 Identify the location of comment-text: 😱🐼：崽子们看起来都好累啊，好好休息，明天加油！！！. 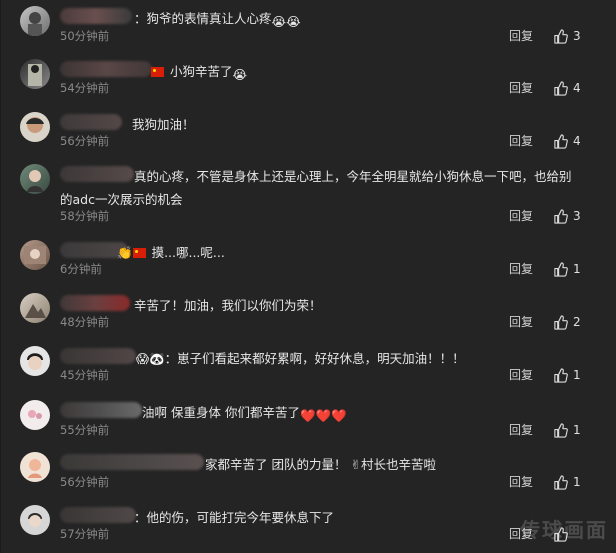
(300, 358).